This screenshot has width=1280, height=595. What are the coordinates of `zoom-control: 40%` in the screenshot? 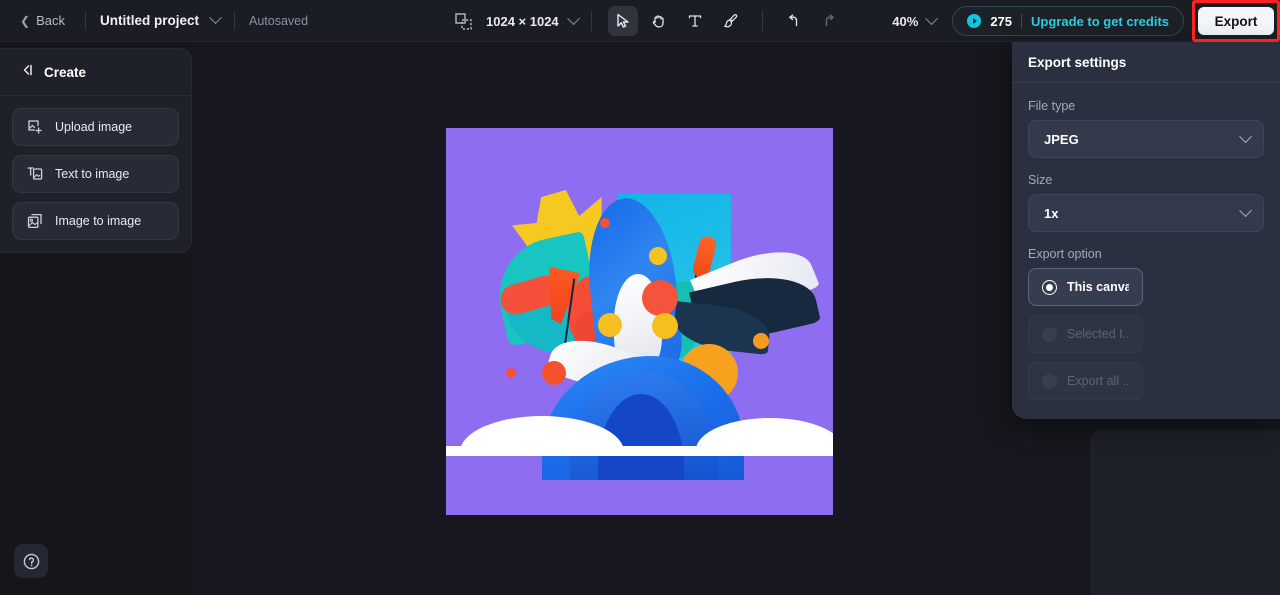 It's located at (915, 20).